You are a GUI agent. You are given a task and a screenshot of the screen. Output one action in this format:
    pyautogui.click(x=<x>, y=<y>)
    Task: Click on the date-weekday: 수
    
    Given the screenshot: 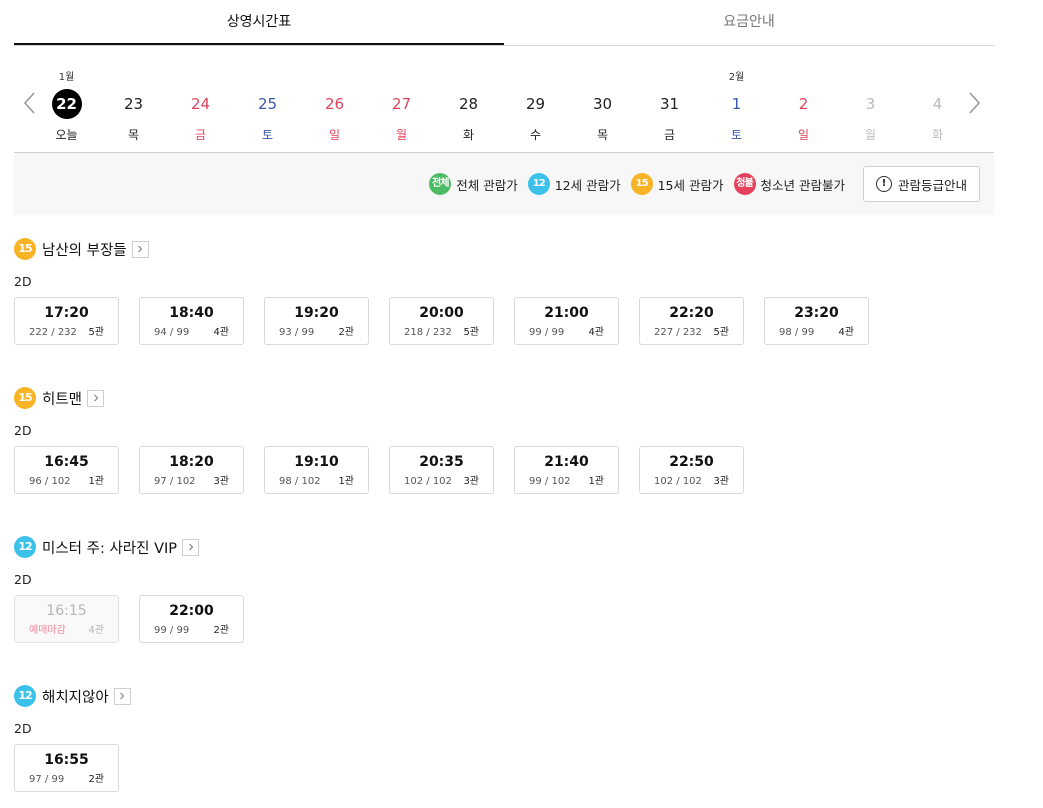 What is the action you would take?
    pyautogui.click(x=535, y=135)
    